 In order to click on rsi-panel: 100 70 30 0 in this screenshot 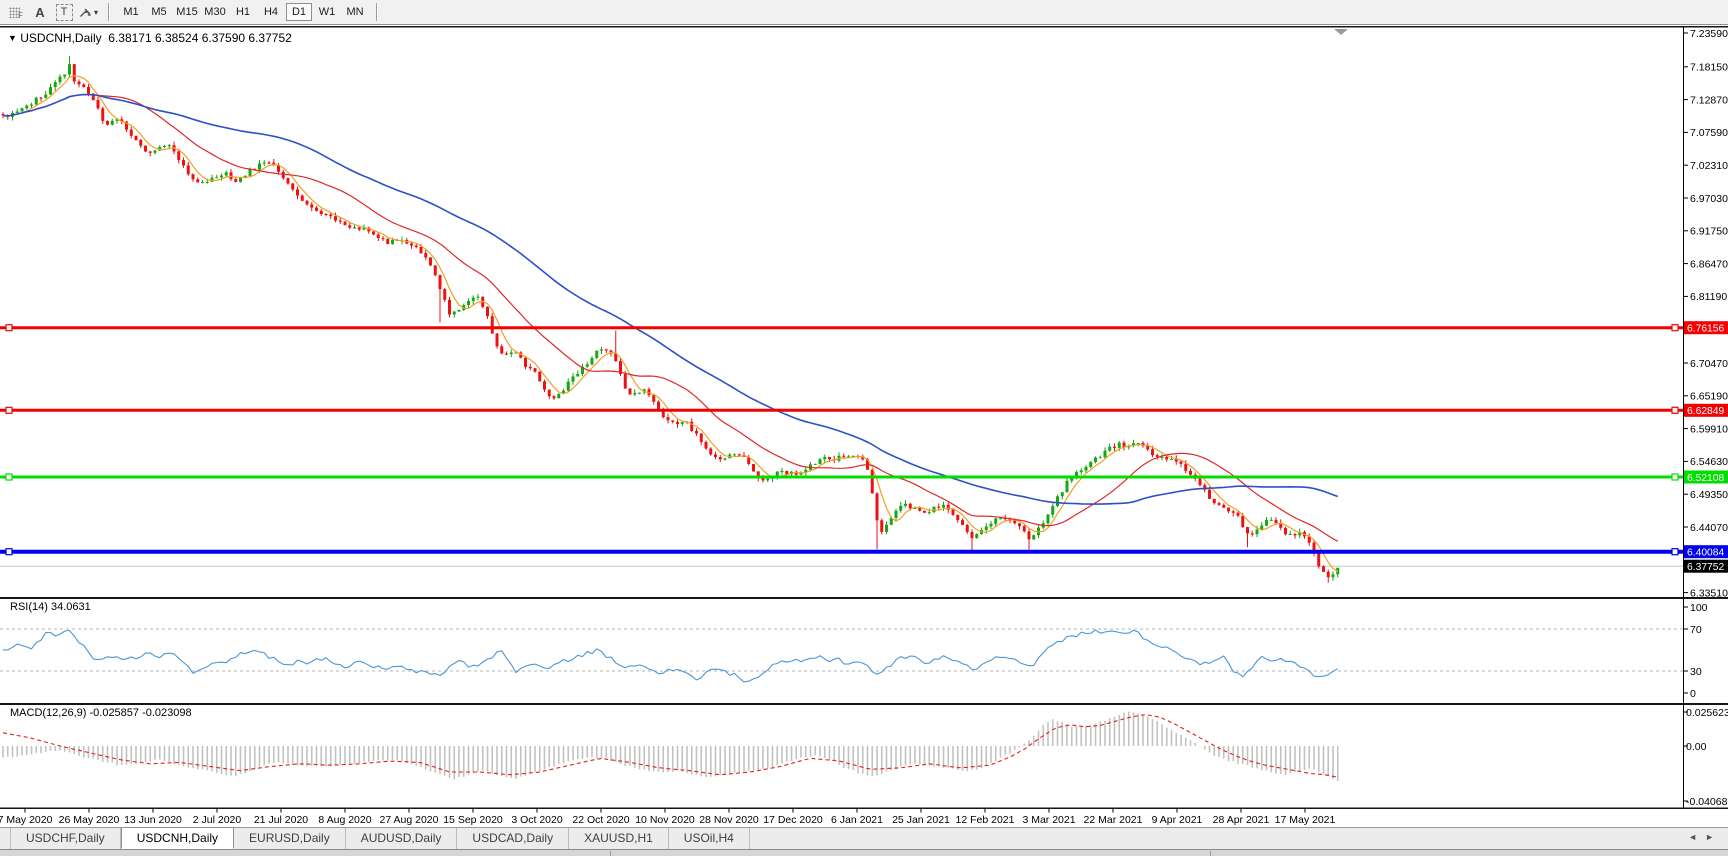, I will do `click(864, 650)`.